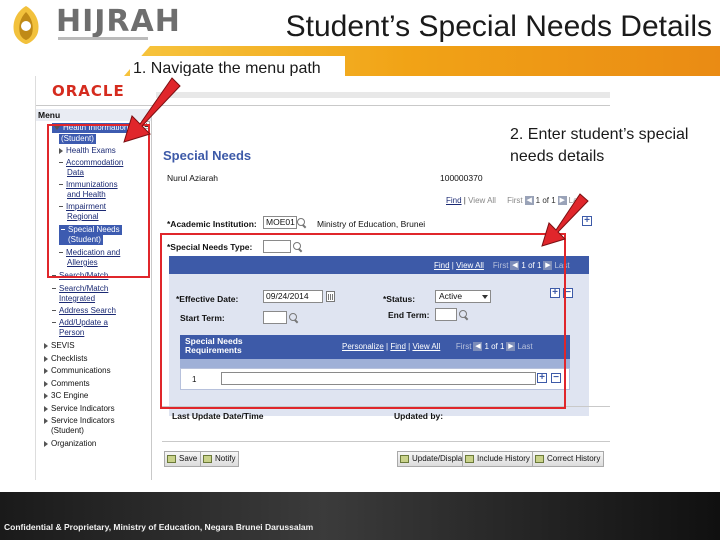 The width and height of the screenshot is (720, 540). Describe the element at coordinates (434, 459) in the screenshot. I see `update-display-button: Update/Display` at that location.